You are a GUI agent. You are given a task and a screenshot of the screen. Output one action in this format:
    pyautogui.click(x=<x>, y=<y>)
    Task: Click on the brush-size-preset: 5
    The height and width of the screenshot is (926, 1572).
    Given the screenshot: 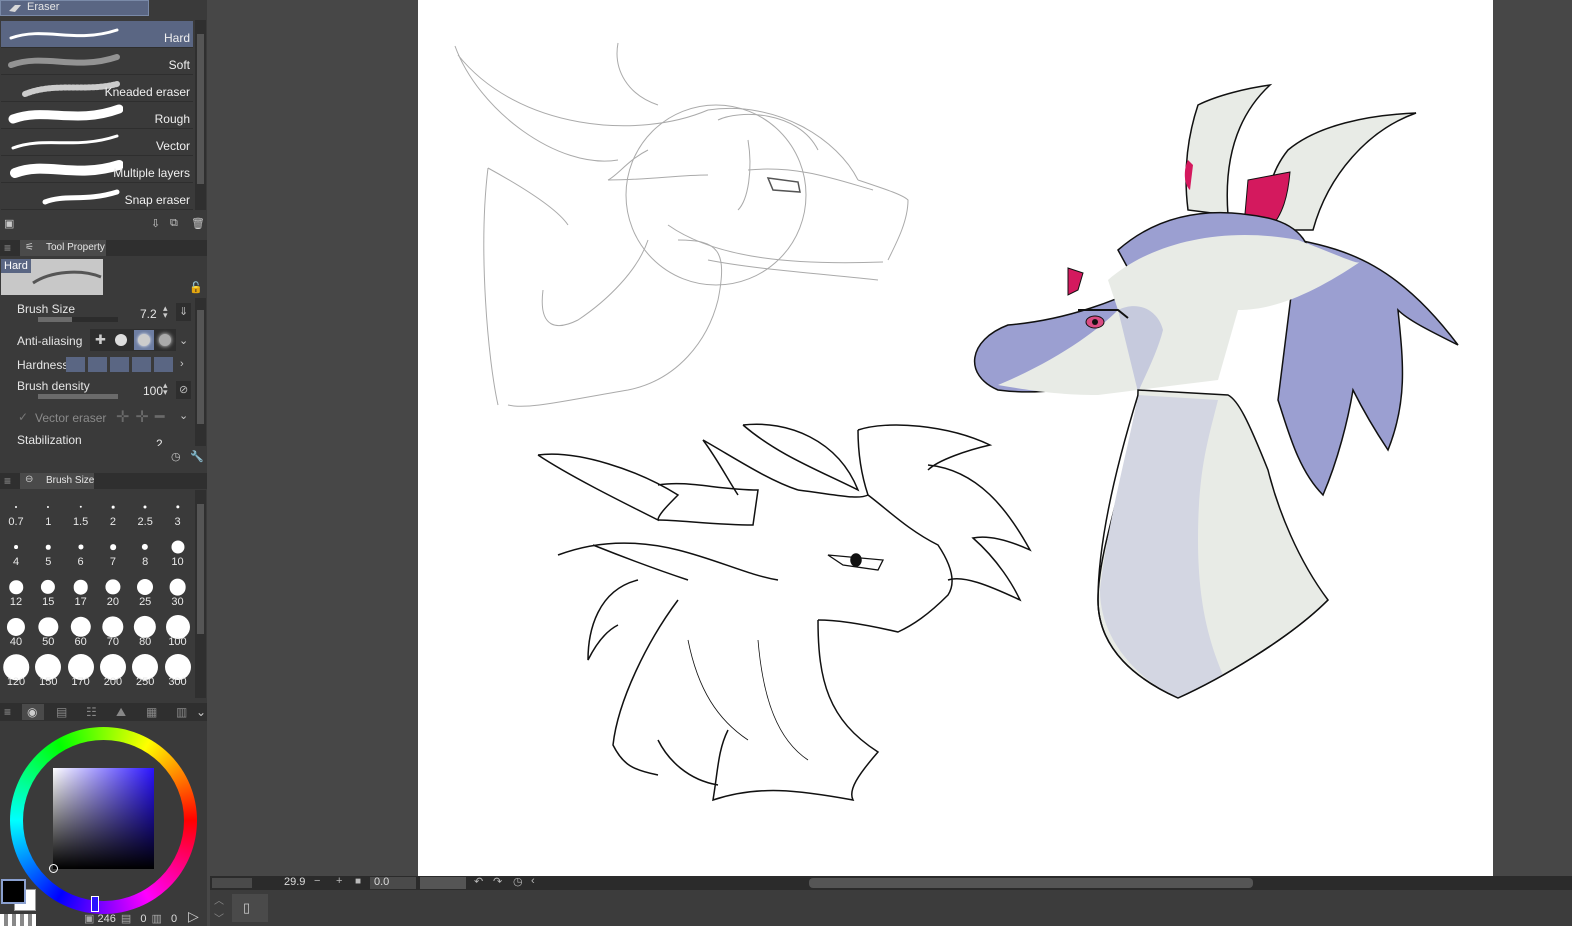 What is the action you would take?
    pyautogui.click(x=48, y=558)
    